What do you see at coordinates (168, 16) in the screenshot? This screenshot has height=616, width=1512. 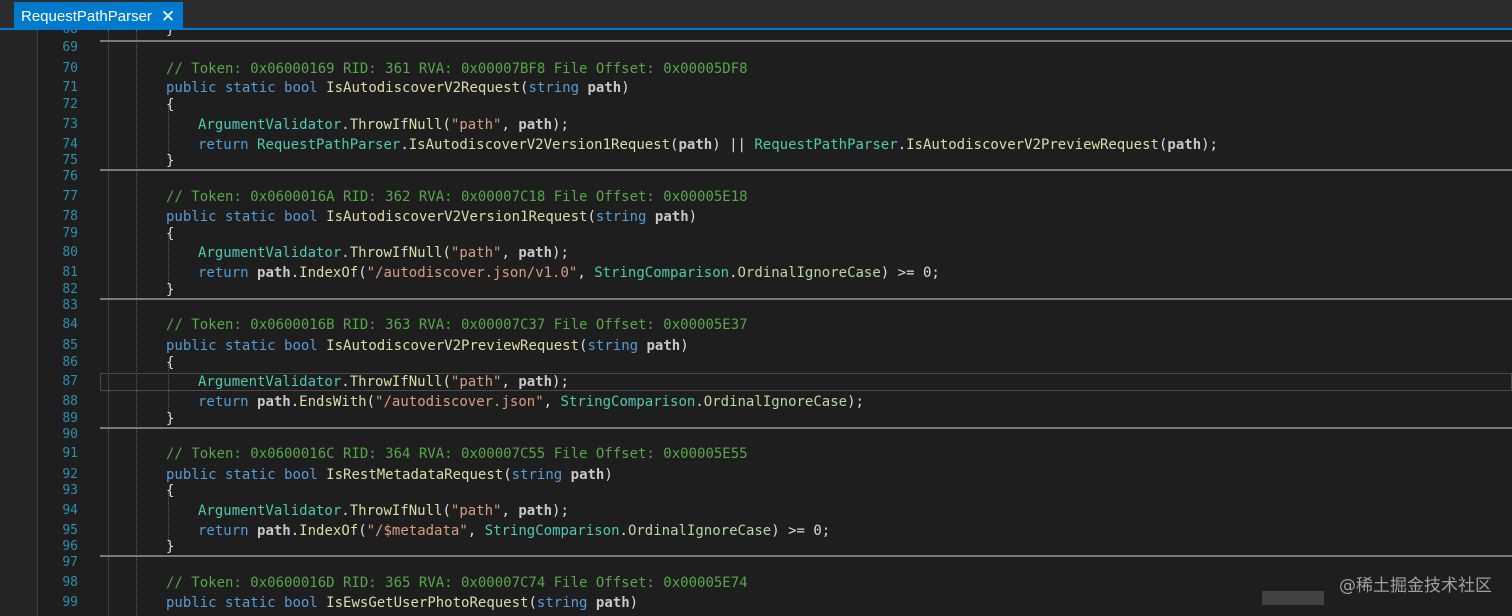 I see `close-icon: ✕` at bounding box center [168, 16].